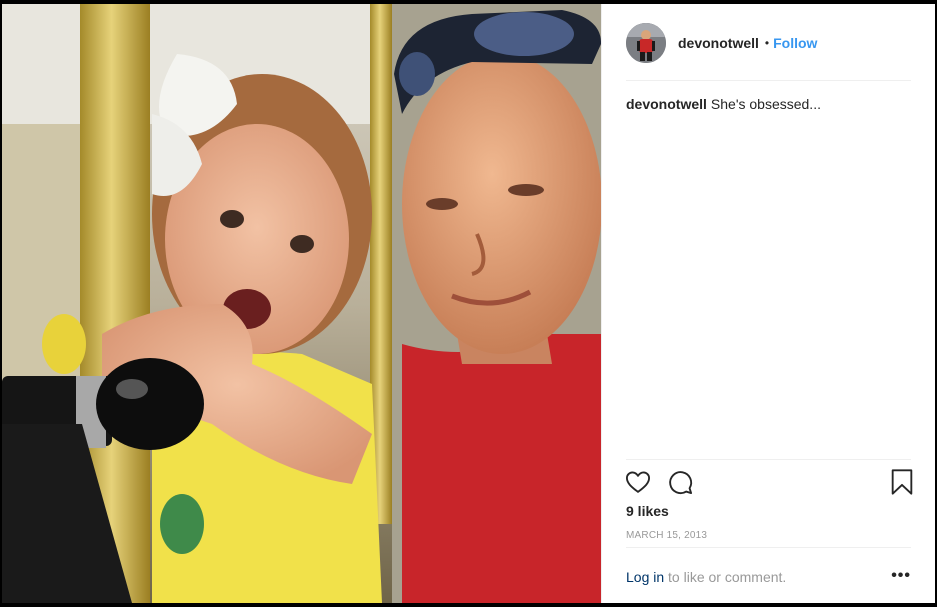 The width and height of the screenshot is (937, 607). I want to click on avatar, so click(646, 42).